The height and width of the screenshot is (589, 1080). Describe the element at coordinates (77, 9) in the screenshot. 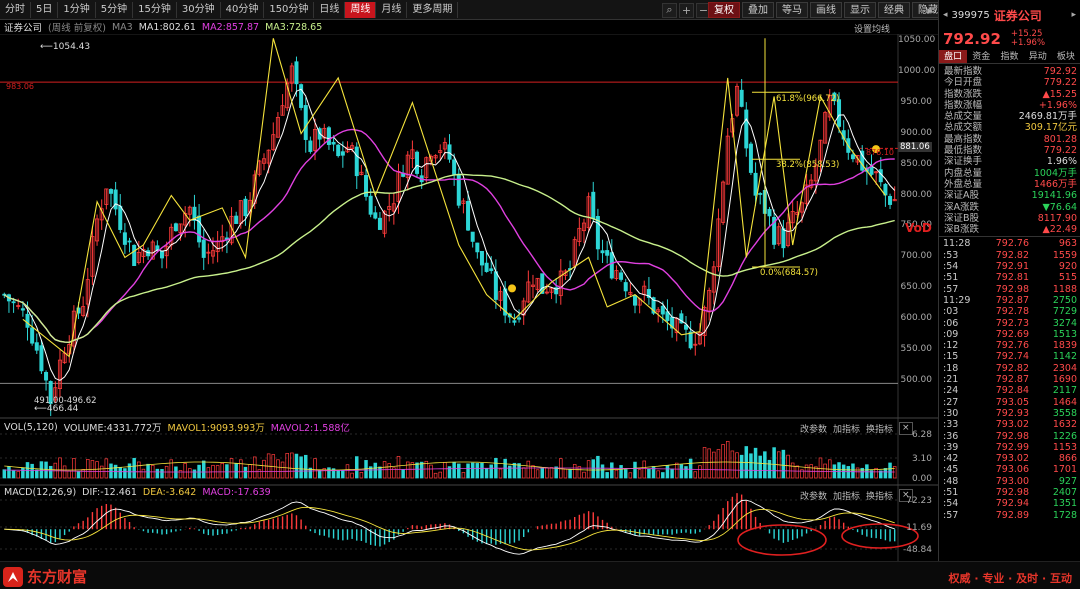

I see `timeframe-tab: 1分钟` at that location.